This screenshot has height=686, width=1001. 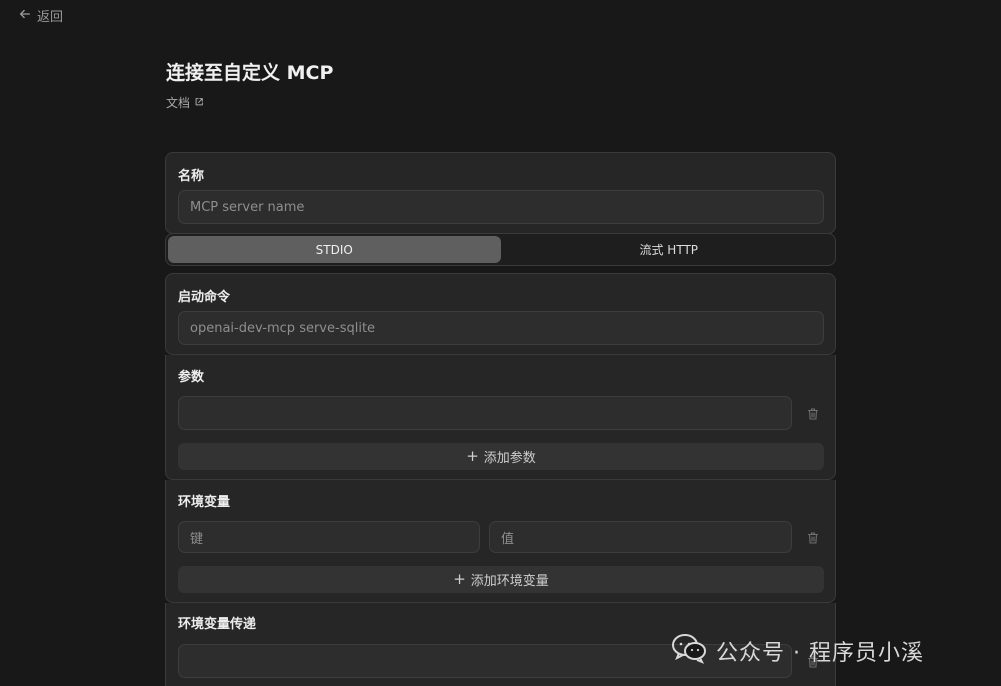 I want to click on args-label: 参数, so click(x=191, y=377).